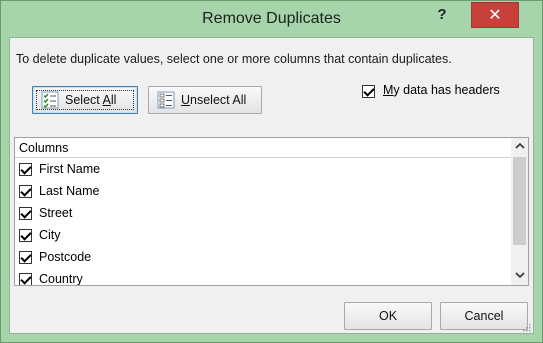 The image size is (543, 343). I want to click on unselect-all-icon, so click(166, 100).